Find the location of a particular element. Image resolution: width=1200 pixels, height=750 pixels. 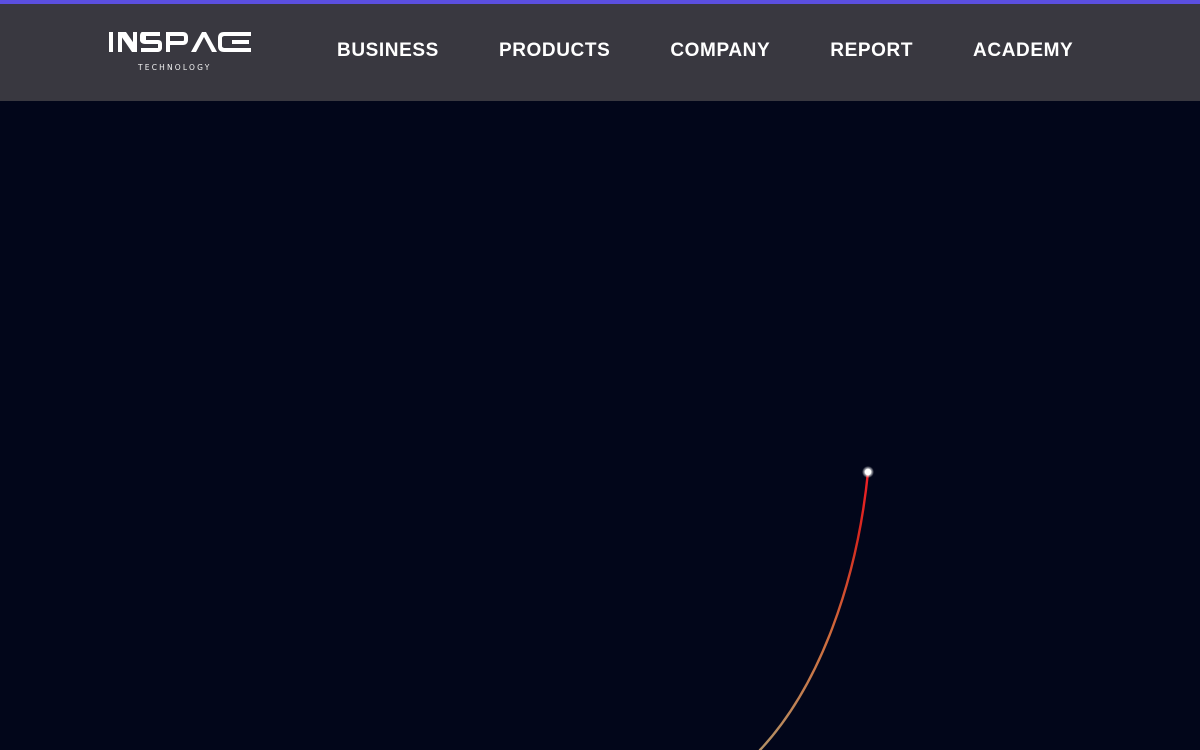

inspace-logo: TECHNOLOGY is located at coordinates (180, 52).